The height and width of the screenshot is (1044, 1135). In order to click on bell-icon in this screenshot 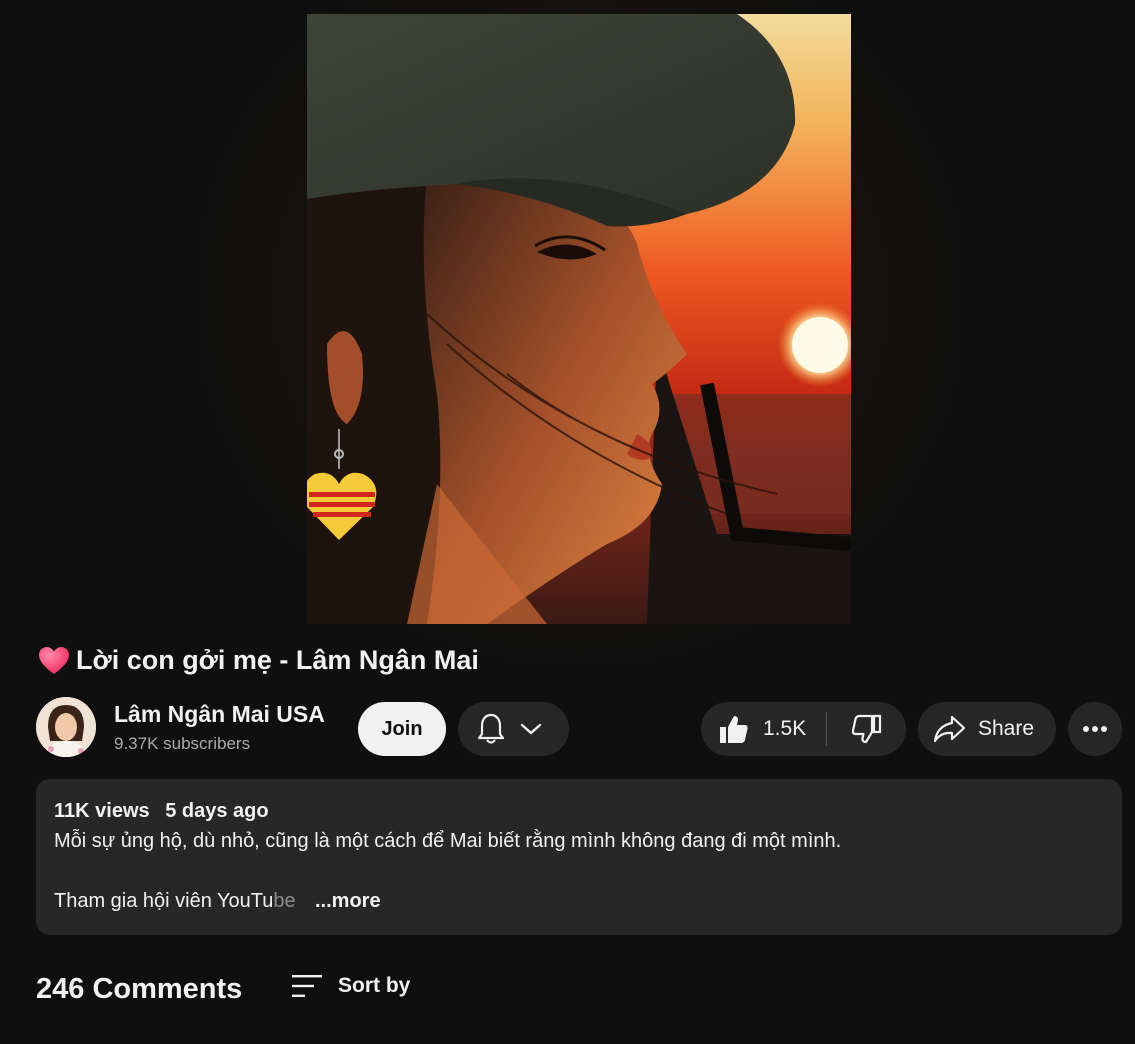, I will do `click(491, 728)`.